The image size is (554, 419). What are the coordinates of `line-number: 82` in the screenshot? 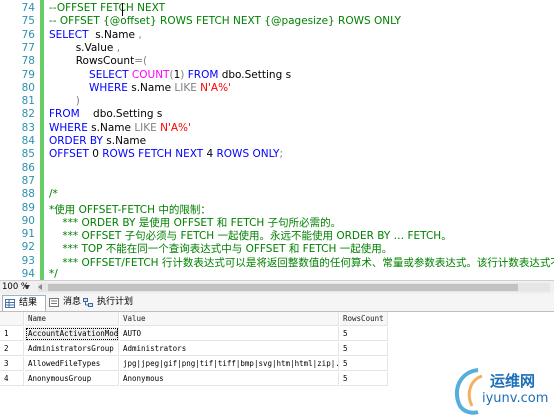 It's located at (28, 114).